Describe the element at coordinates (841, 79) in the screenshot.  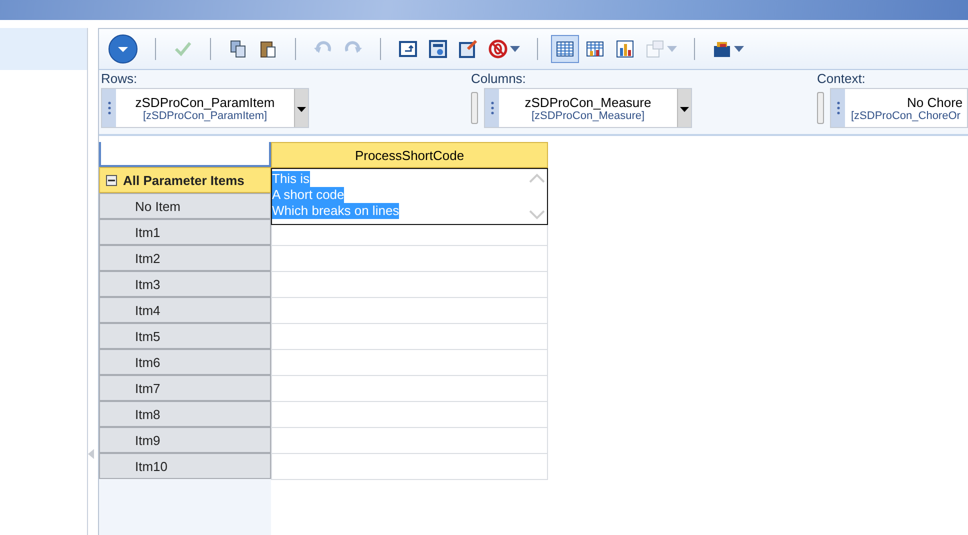
I see `dimension-label: Context:` at that location.